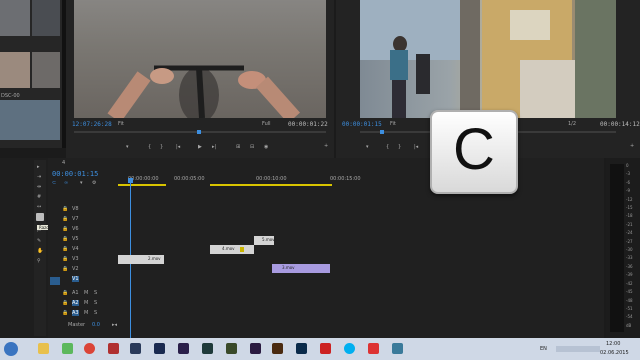 The height and width of the screenshot is (360, 640). Describe the element at coordinates (40, 251) in the screenshot. I see `hand-tool-icon: ✋` at that location.